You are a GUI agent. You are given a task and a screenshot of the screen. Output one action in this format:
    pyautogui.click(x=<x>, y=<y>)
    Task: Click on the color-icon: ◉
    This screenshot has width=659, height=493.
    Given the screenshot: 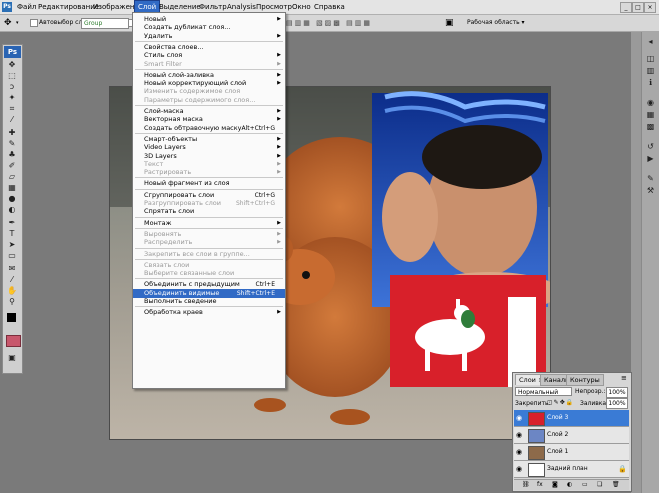 What is the action you would take?
    pyautogui.click(x=650, y=103)
    